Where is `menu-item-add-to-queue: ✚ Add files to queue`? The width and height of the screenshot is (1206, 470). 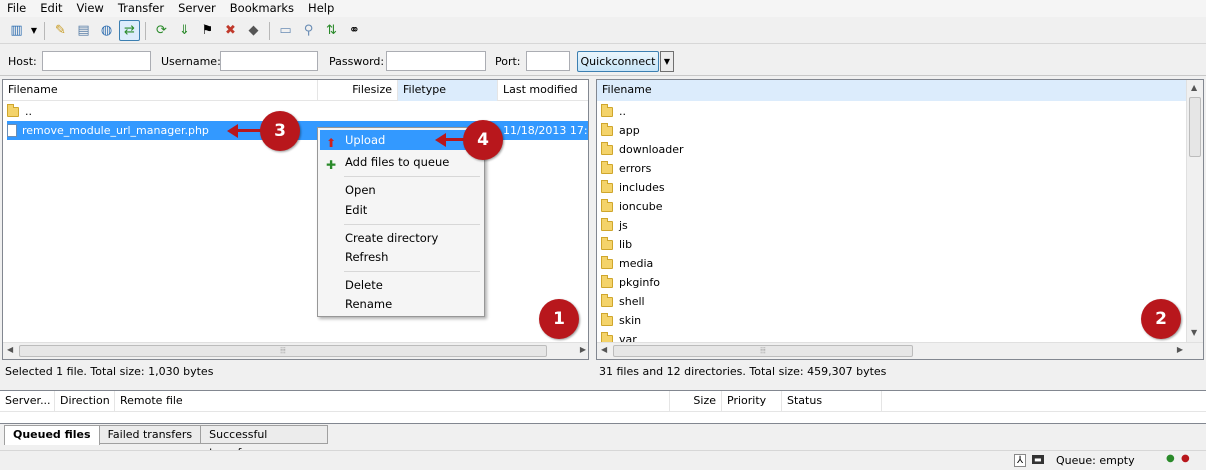 menu-item-add-to-queue: ✚ Add files to queue is located at coordinates (401, 162).